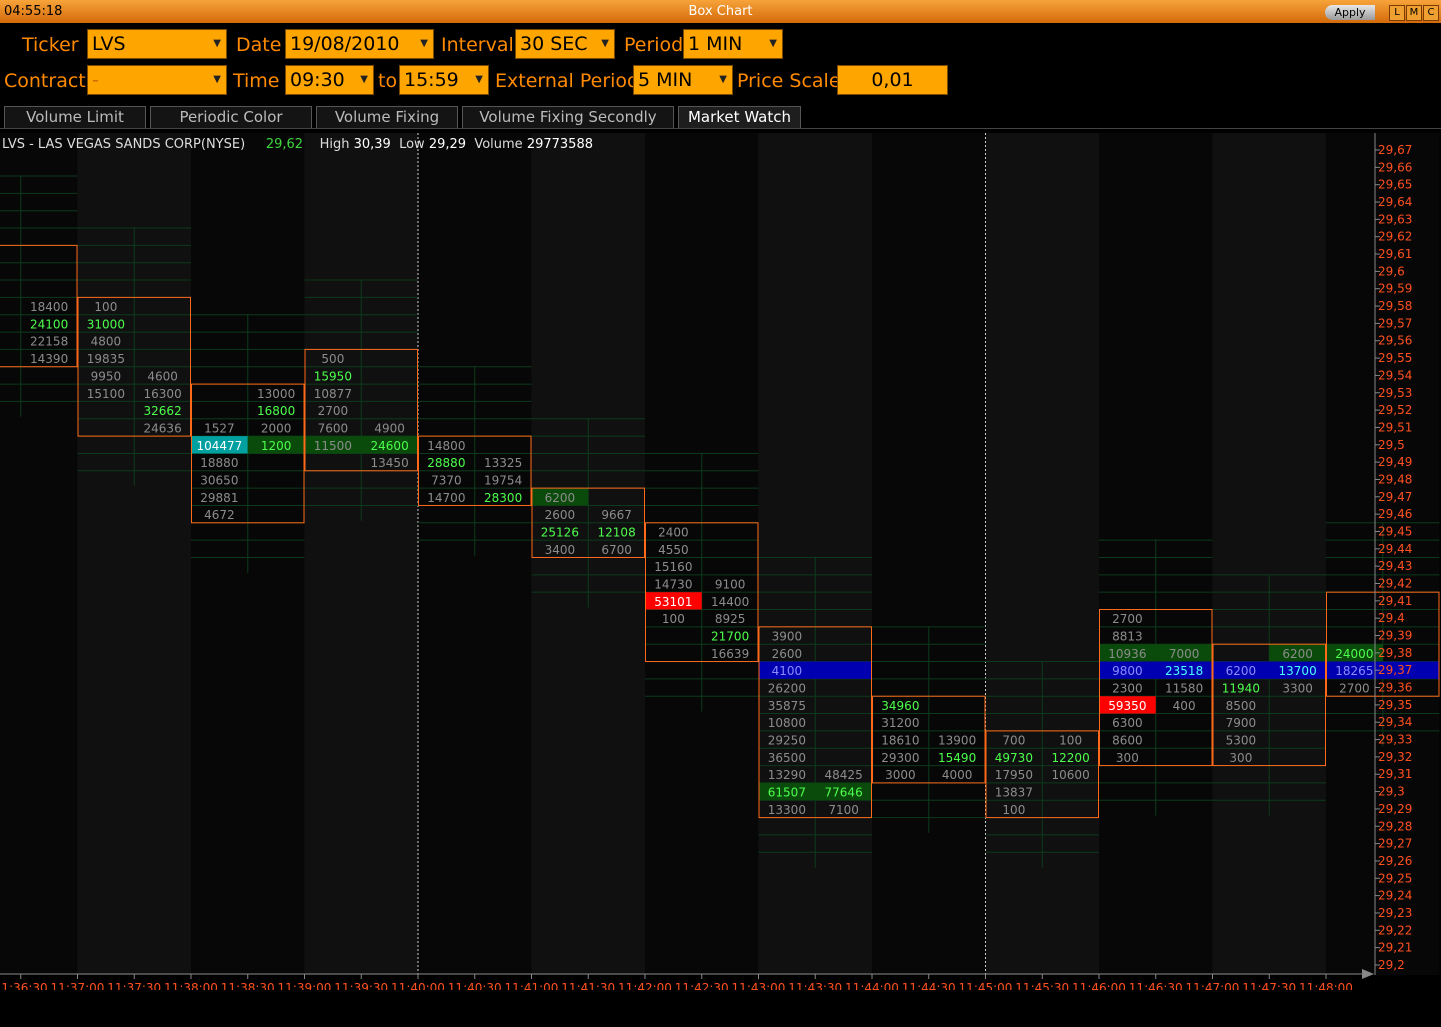  Describe the element at coordinates (1395, 531) in the screenshot. I see `price-tick-label: 29,45` at that location.